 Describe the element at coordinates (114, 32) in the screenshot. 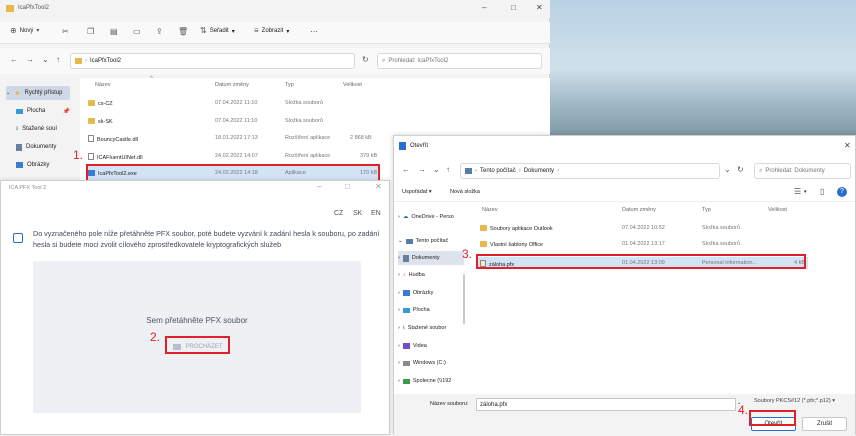

I see `paste-icon: ▤` at that location.